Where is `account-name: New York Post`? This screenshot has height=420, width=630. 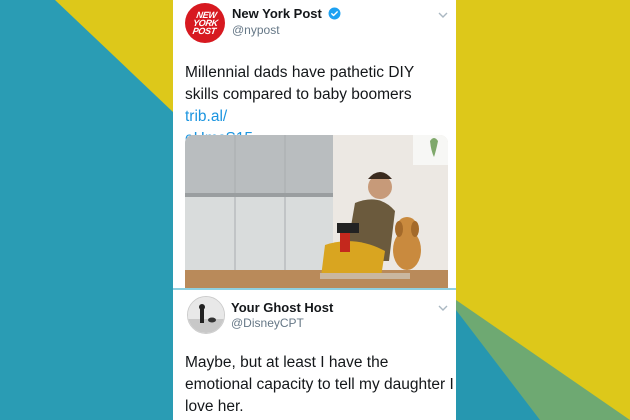
account-name: New York Post is located at coordinates (286, 13).